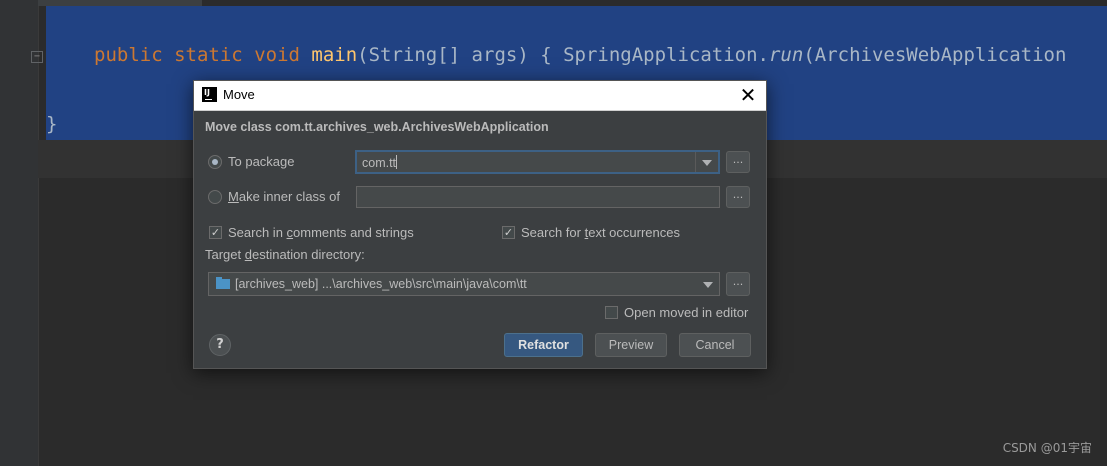  I want to click on inner-class-radio, so click(215, 197).